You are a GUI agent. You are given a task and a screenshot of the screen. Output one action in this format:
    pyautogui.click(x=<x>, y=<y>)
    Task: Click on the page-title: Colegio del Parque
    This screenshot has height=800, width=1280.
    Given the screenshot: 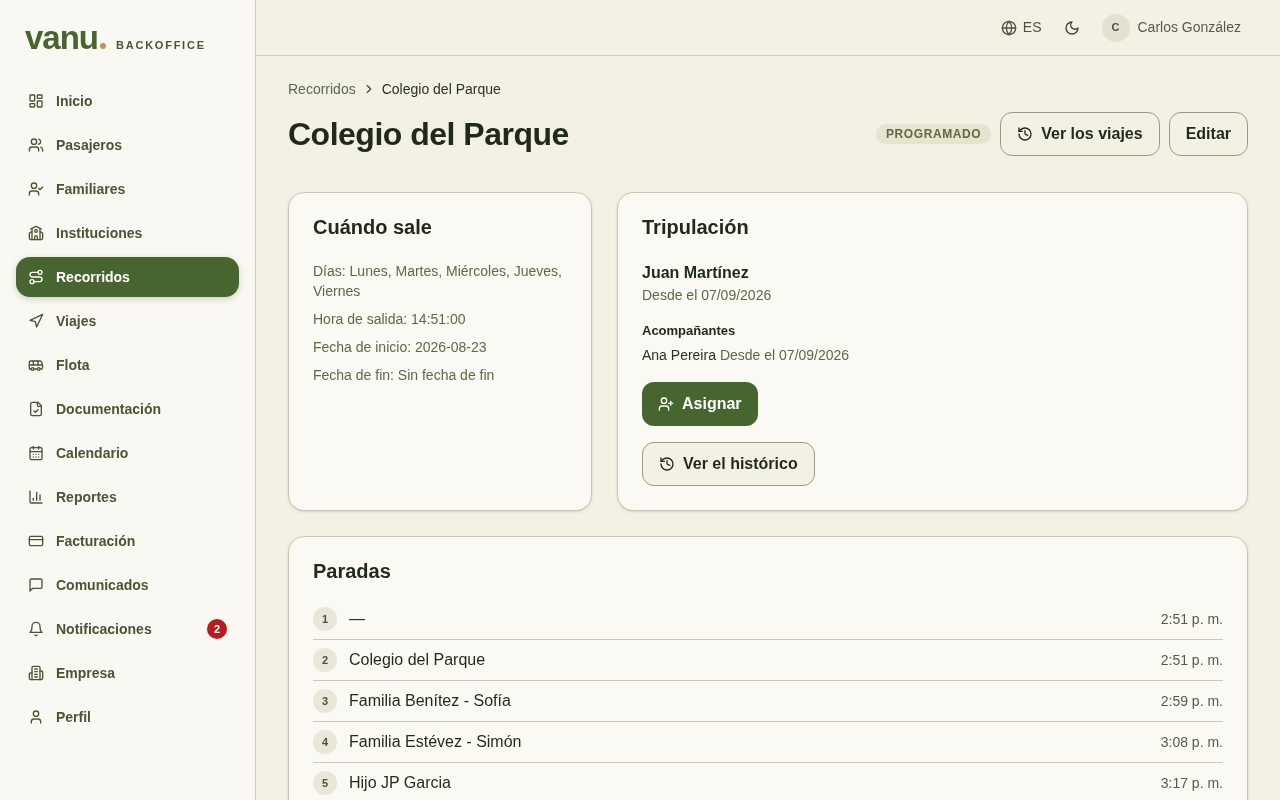 What is the action you would take?
    pyautogui.click(x=428, y=134)
    